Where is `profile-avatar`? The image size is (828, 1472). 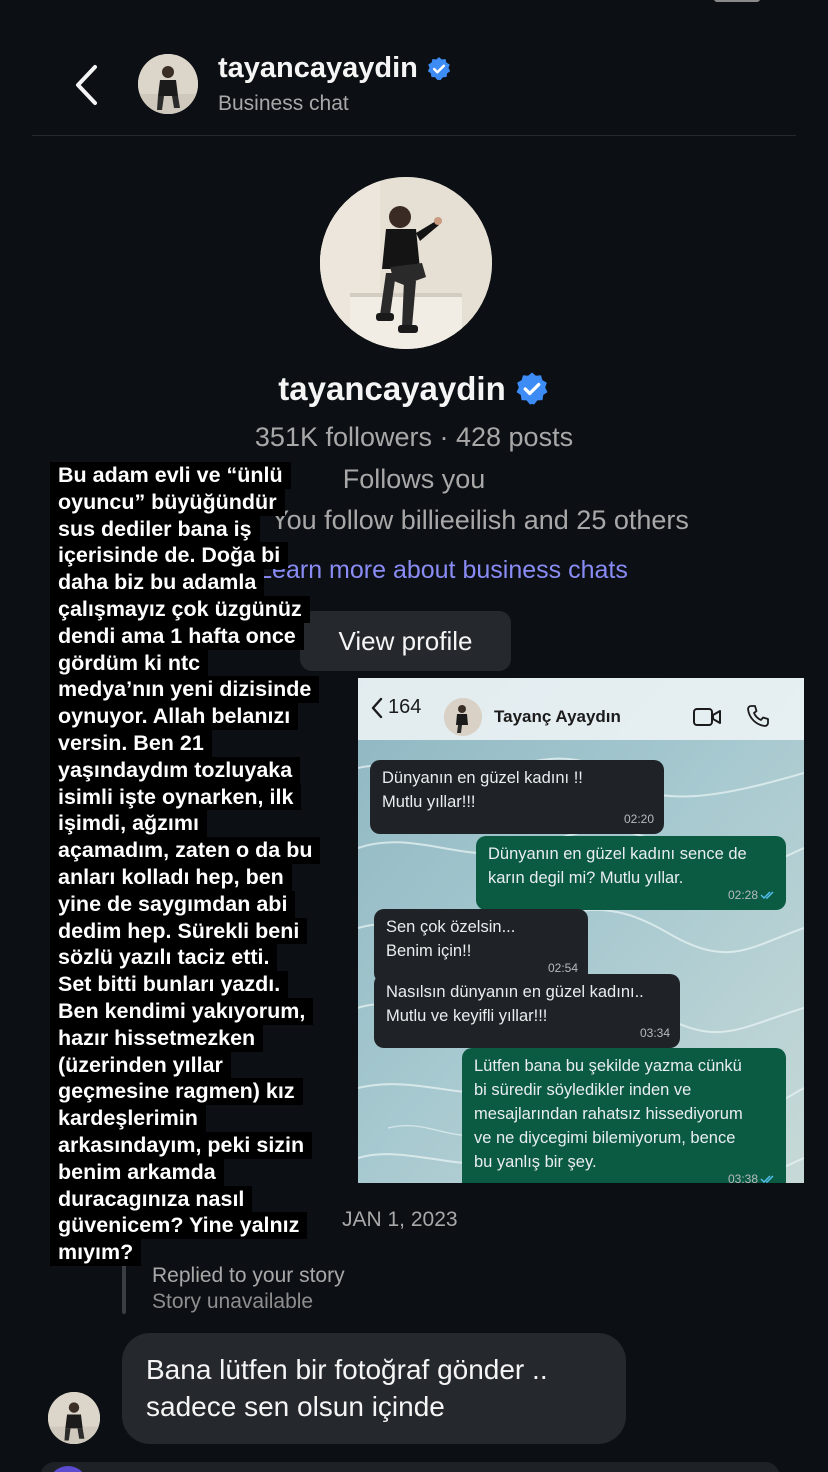 profile-avatar is located at coordinates (406, 263).